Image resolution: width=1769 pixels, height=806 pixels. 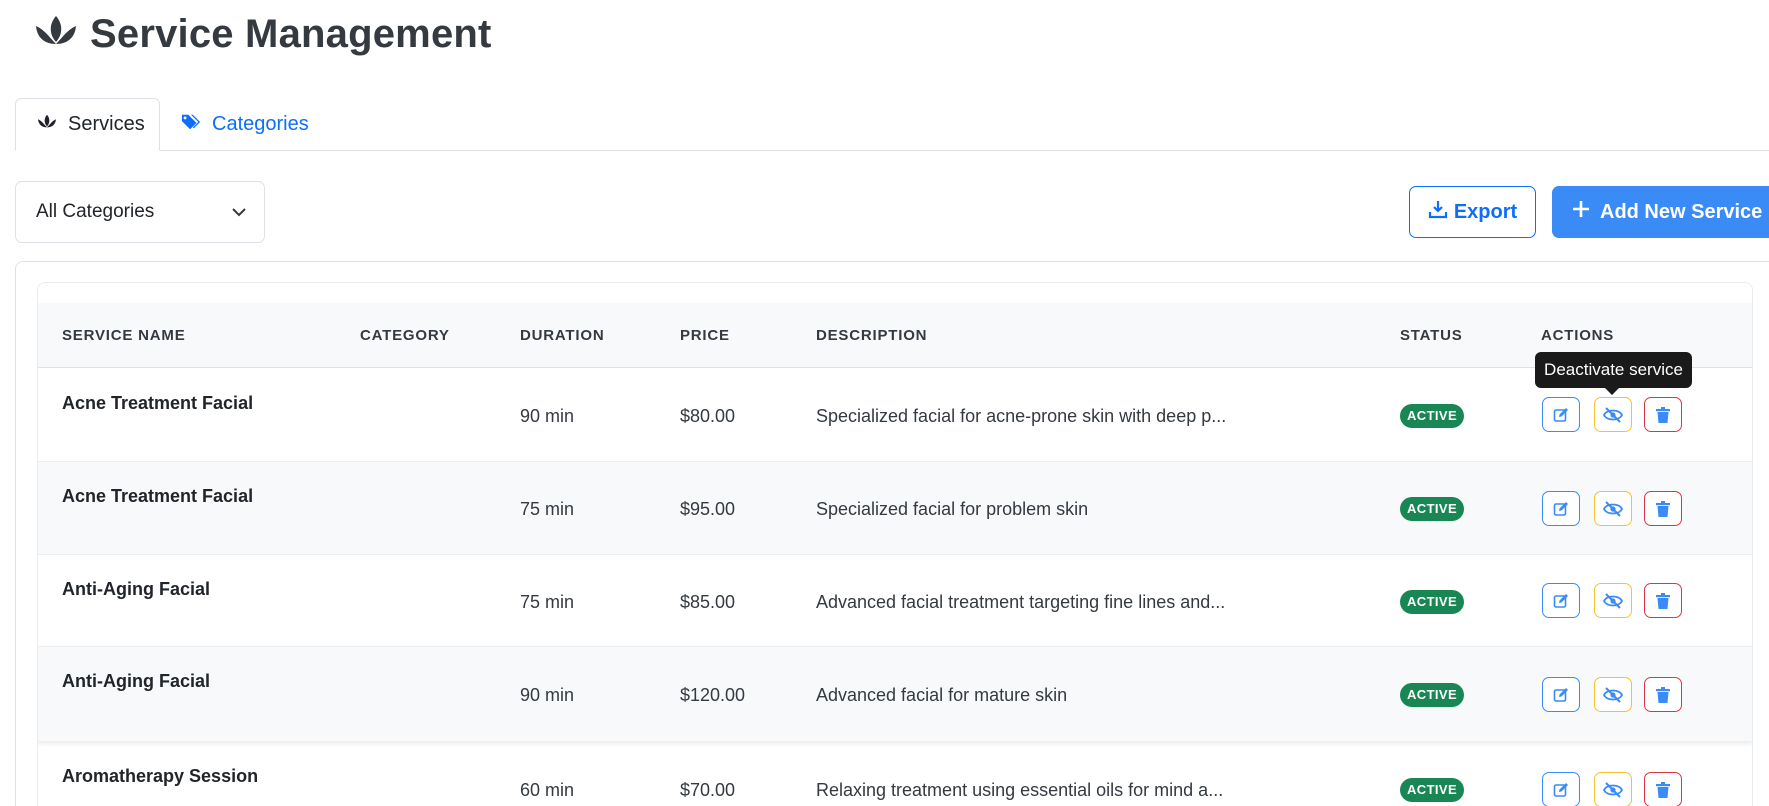 I want to click on tab-services: Services, so click(x=87, y=124).